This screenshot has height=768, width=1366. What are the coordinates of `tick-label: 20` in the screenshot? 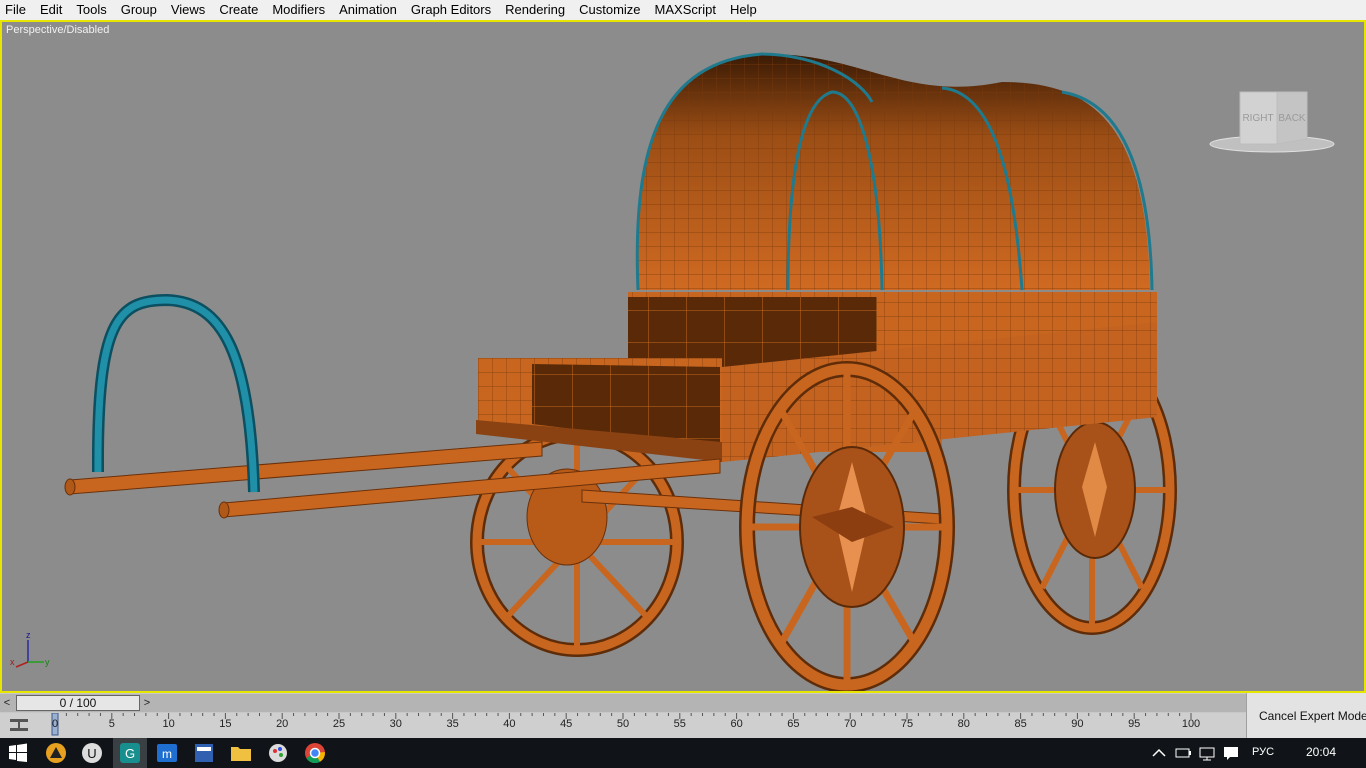 It's located at (282, 724).